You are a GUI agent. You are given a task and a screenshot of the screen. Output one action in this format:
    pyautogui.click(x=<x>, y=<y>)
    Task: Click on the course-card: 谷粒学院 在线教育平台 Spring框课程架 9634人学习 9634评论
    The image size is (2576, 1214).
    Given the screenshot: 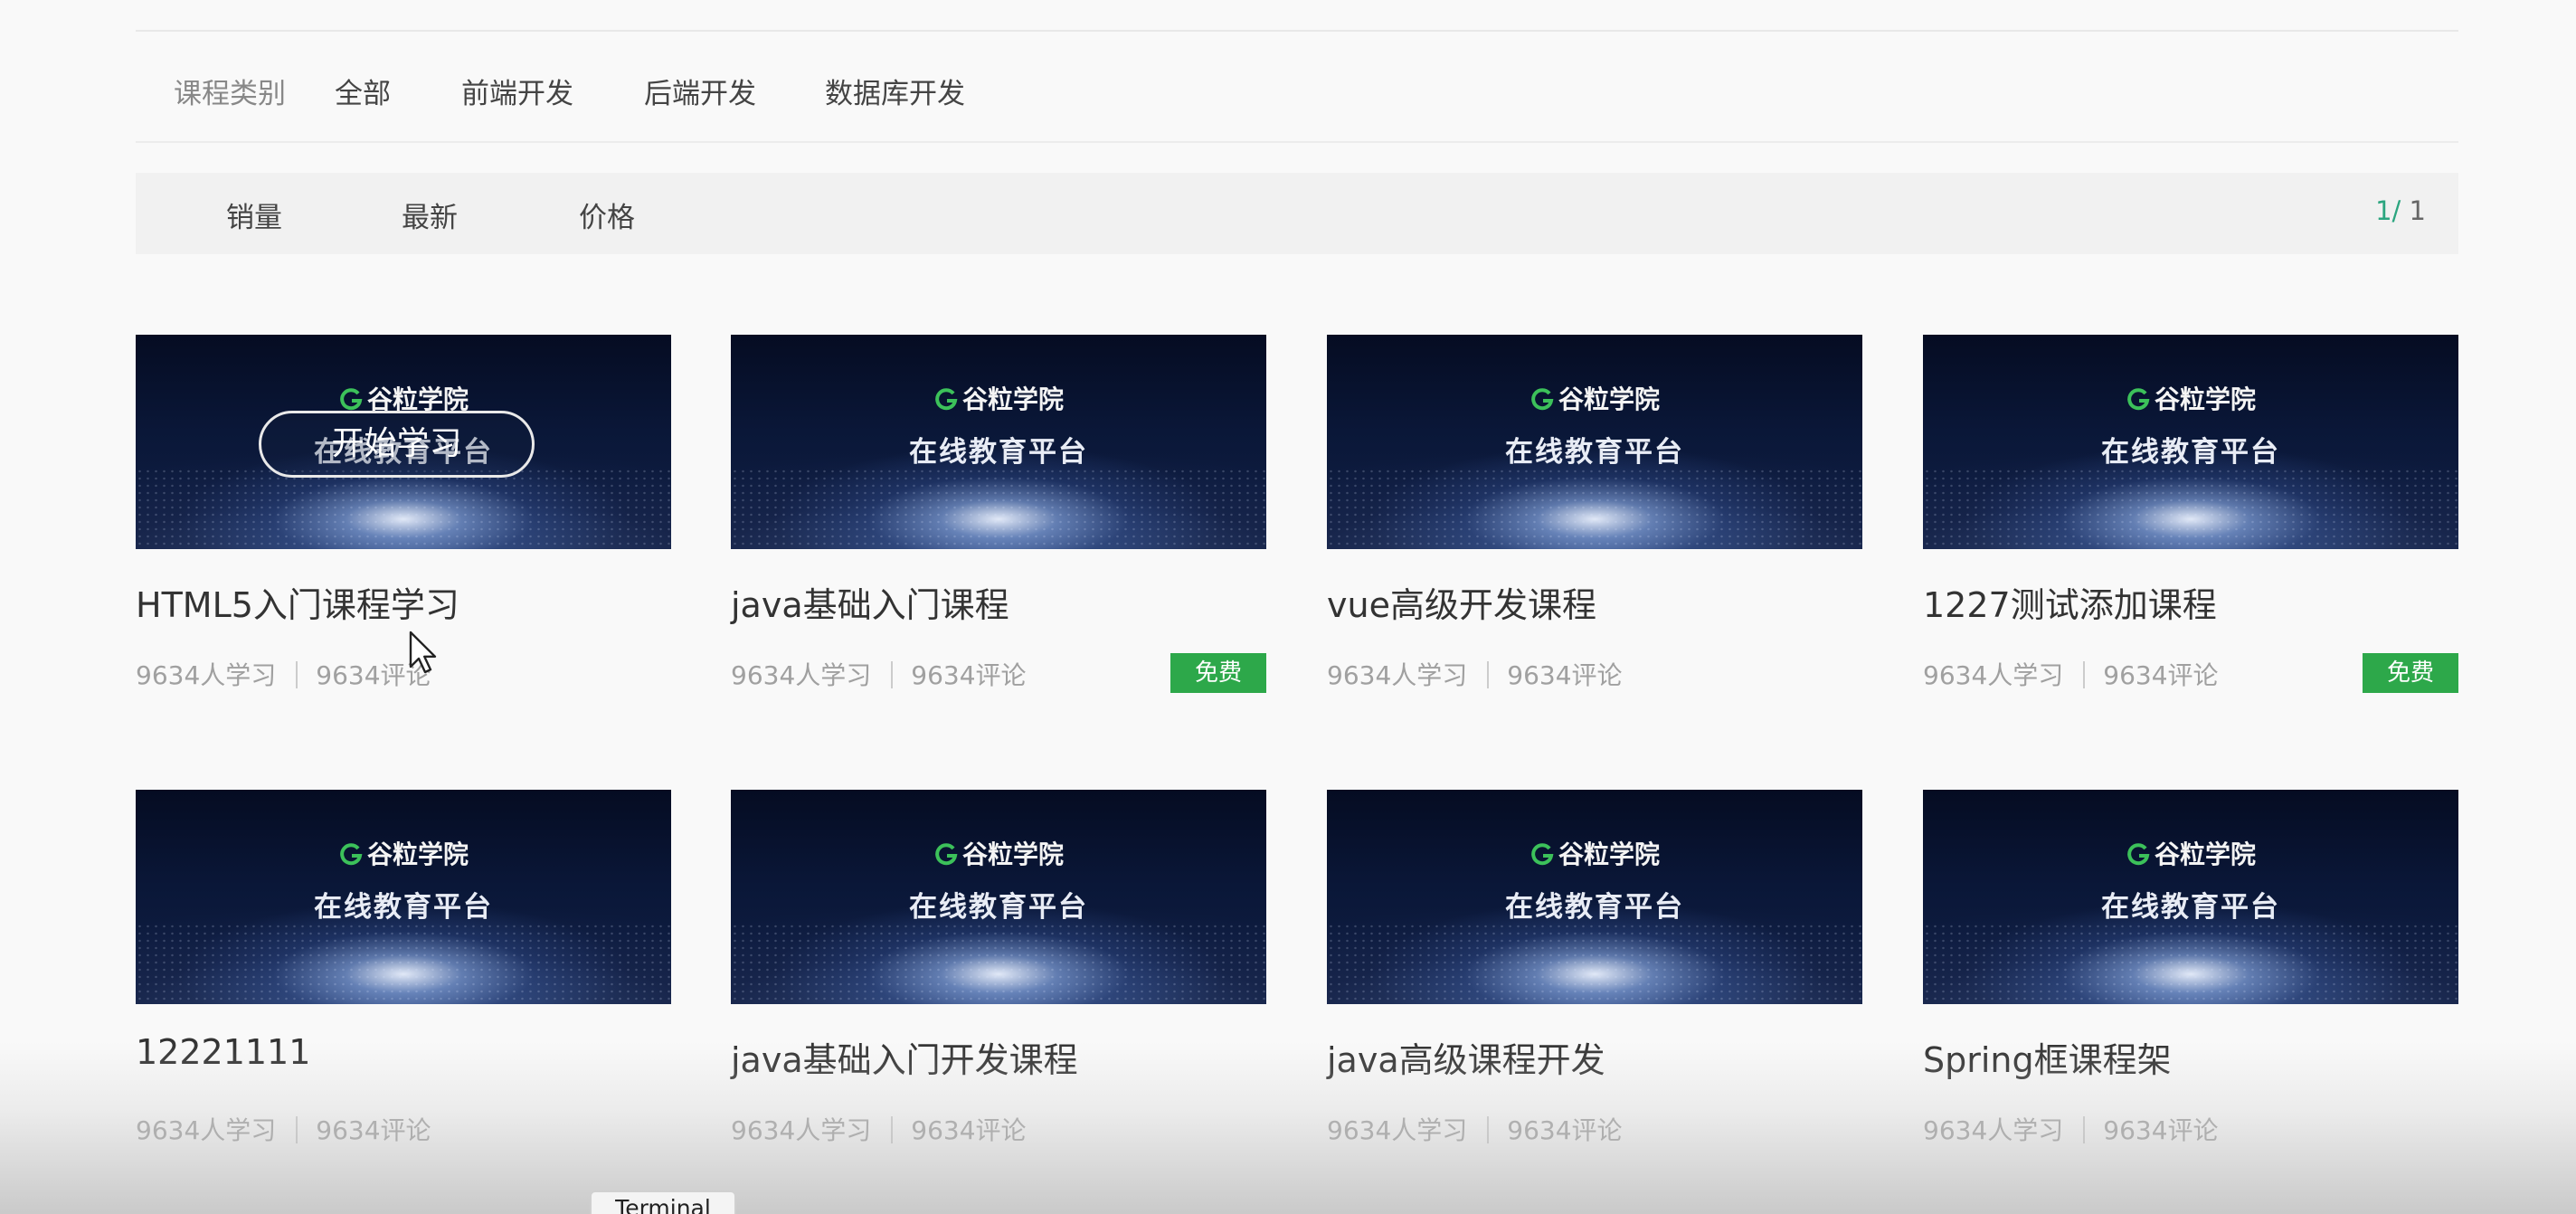 What is the action you would take?
    pyautogui.click(x=2190, y=967)
    